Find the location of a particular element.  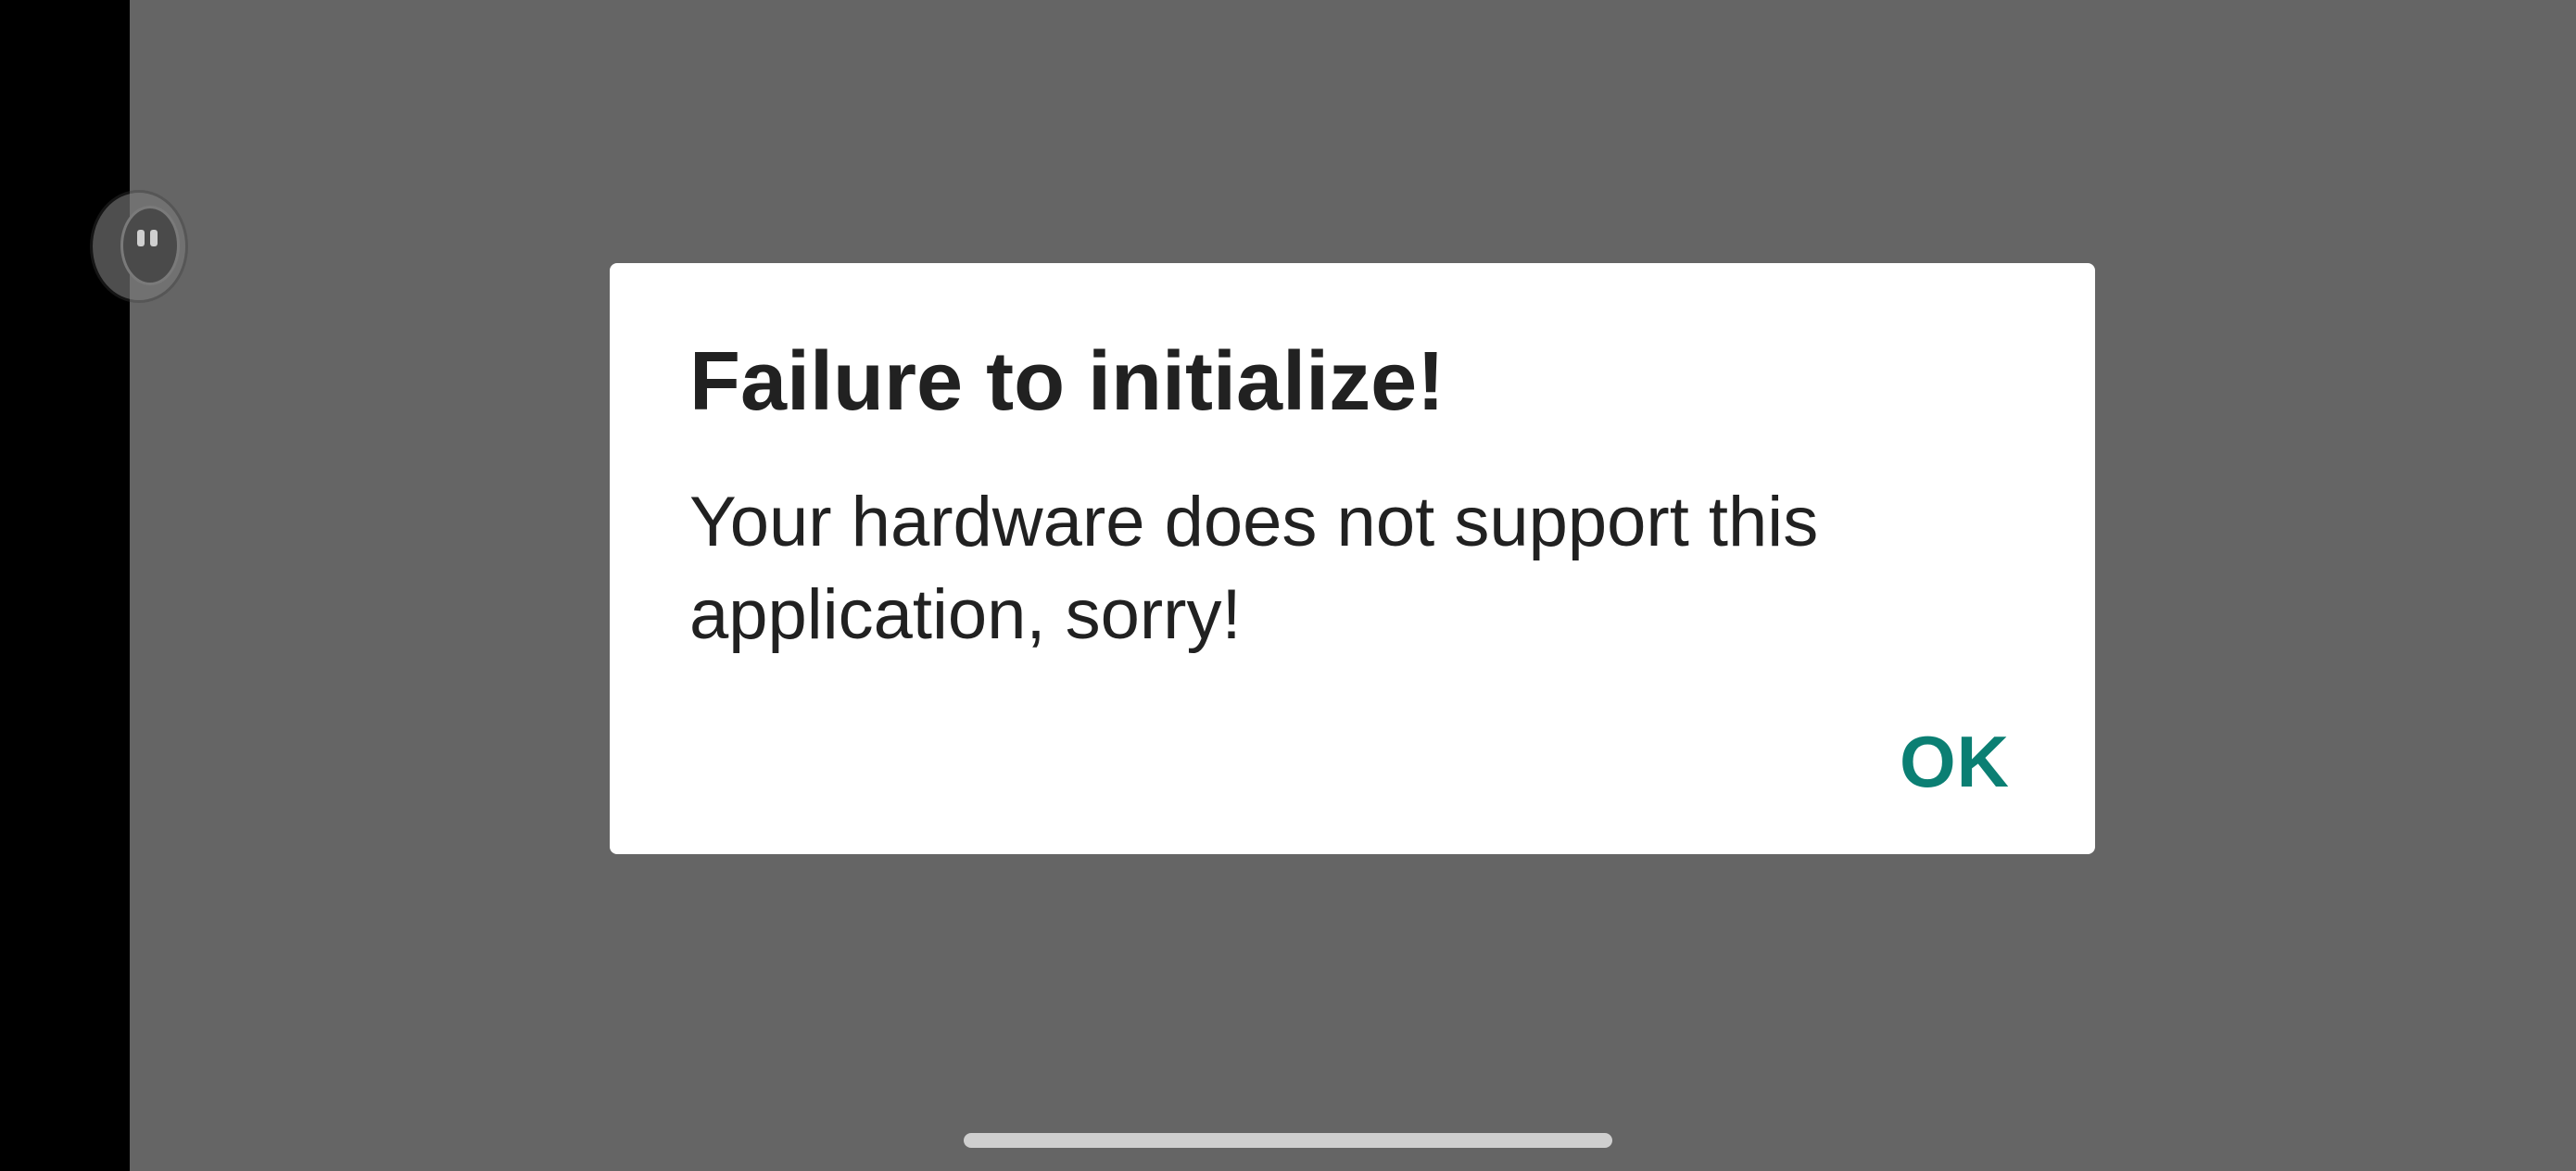

dialog-title: Failure to initialize! is located at coordinates (1067, 382).